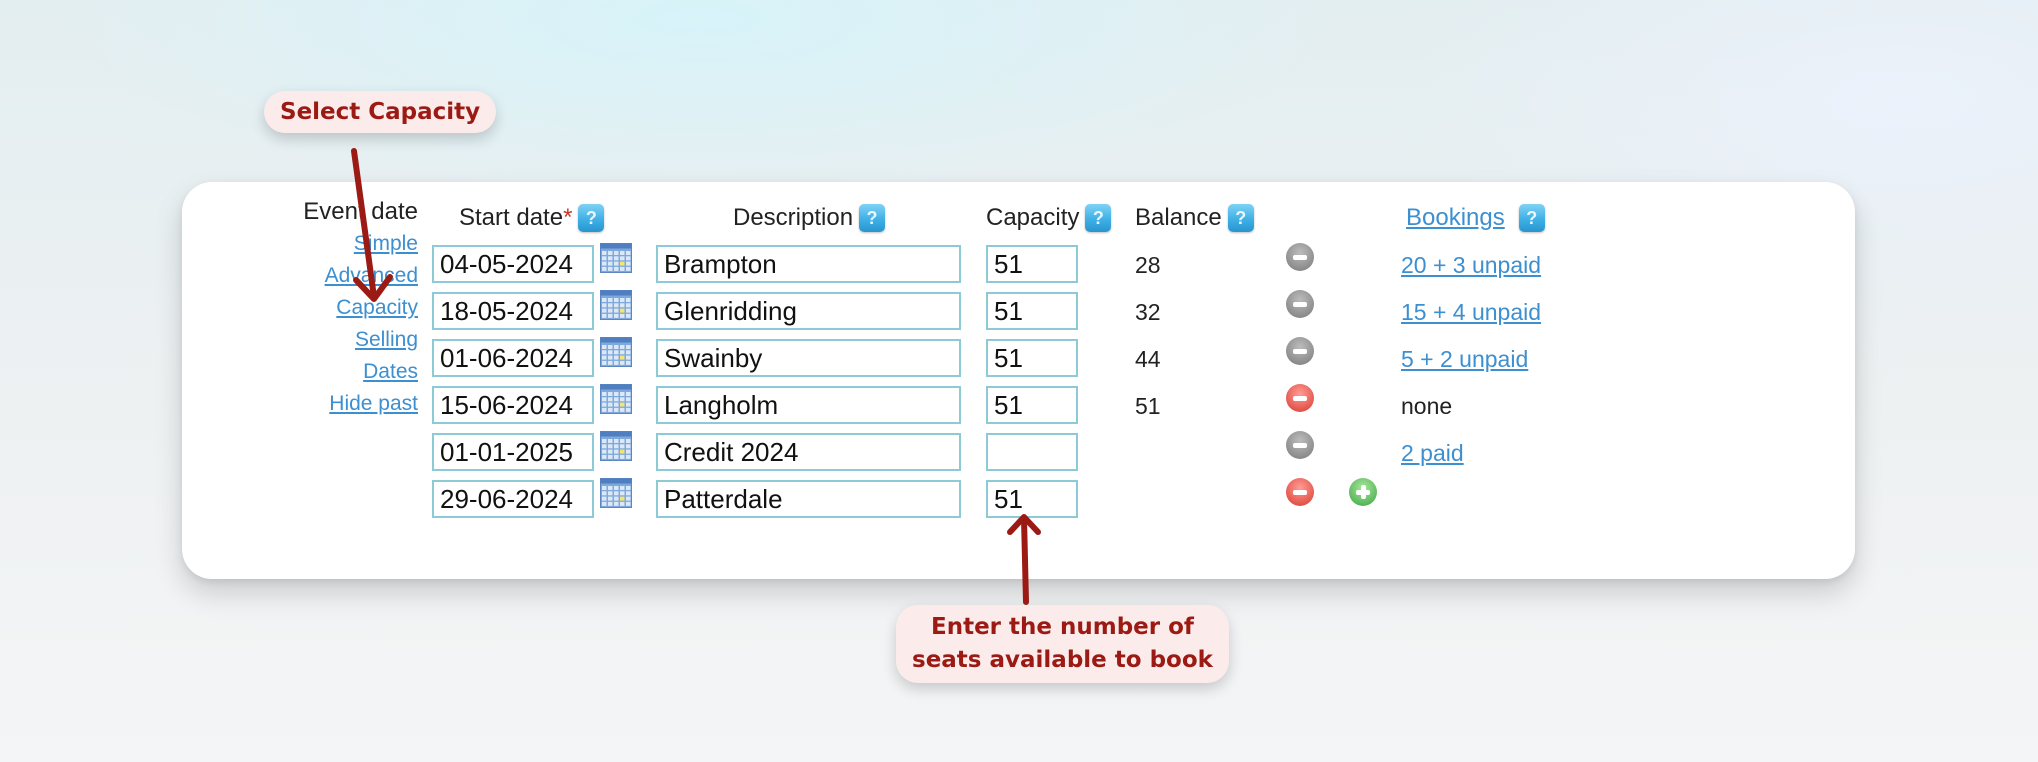 This screenshot has width=2038, height=762. I want to click on callout-enter-seats-line2: seats available to book, so click(1062, 660).